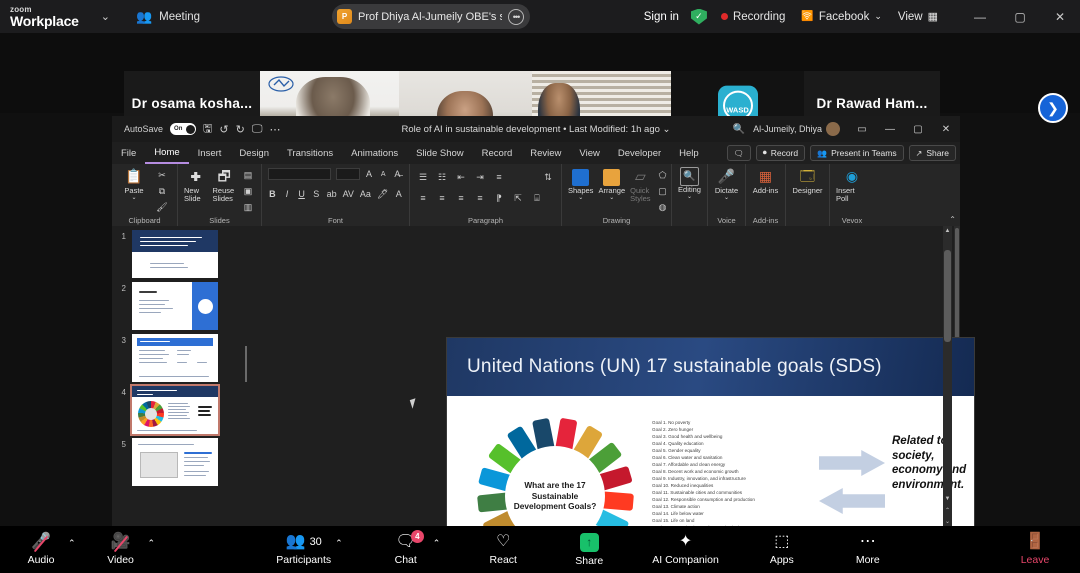 The height and width of the screenshot is (573, 1080). Describe the element at coordinates (442, 177) in the screenshot. I see `numbering-icon: ☷` at that location.